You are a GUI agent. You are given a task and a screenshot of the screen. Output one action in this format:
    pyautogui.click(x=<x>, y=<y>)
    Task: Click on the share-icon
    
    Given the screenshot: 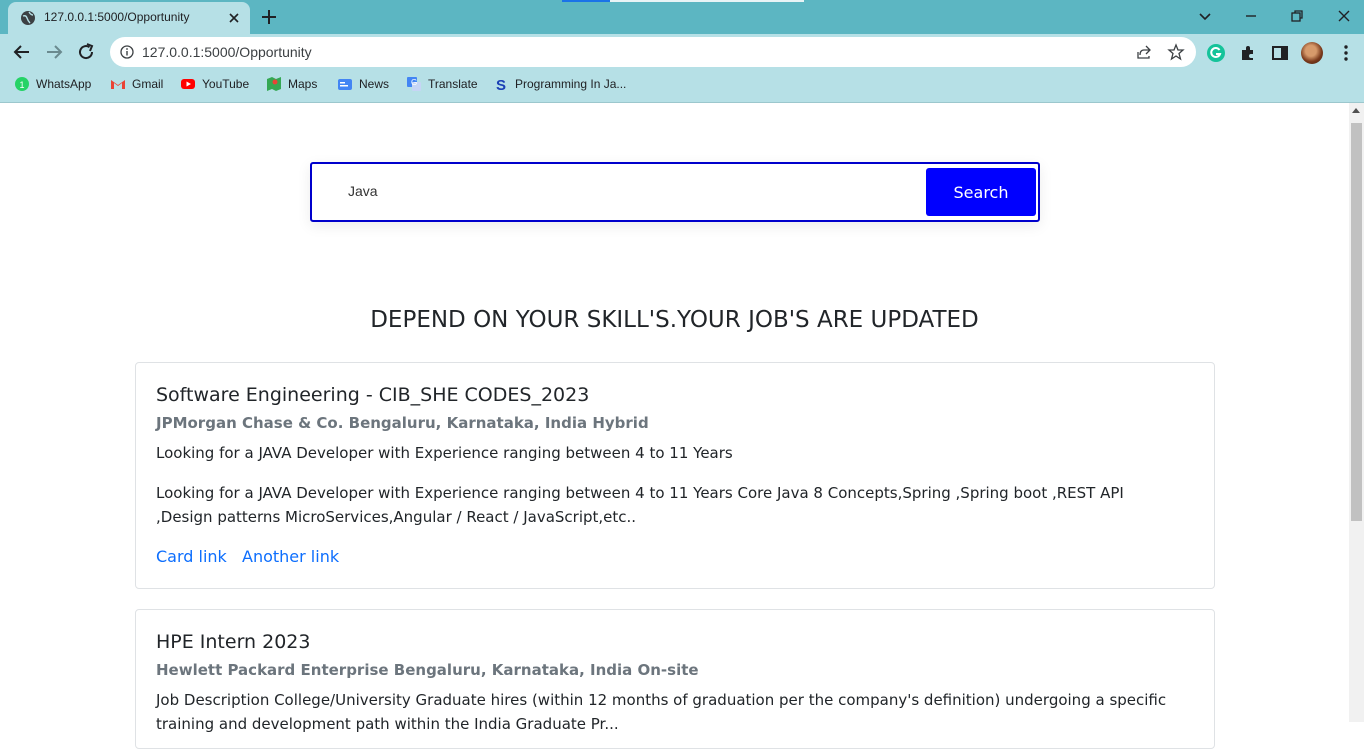 What is the action you would take?
    pyautogui.click(x=1144, y=52)
    